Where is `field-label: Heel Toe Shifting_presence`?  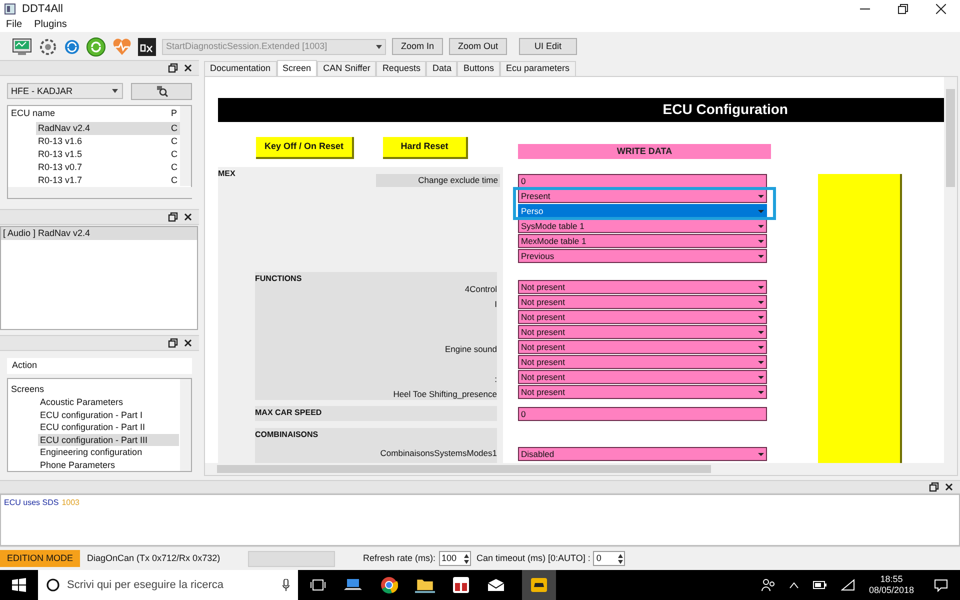
field-label: Heel Toe Shifting_presence is located at coordinates (444, 394).